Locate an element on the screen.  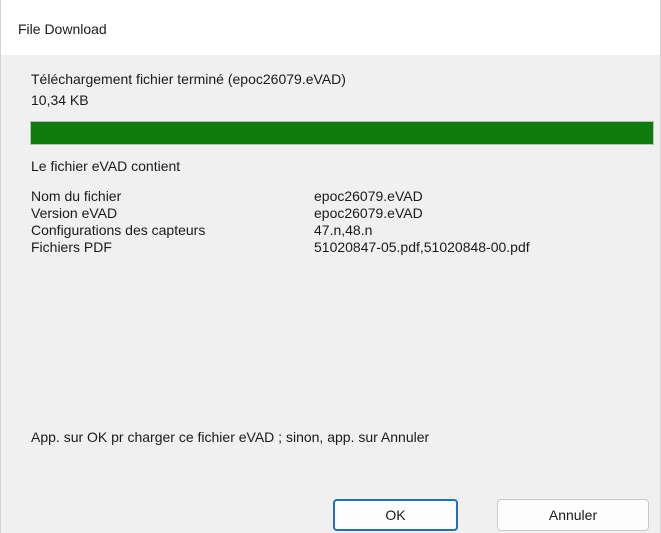
progress-bar-fill is located at coordinates (342, 133).